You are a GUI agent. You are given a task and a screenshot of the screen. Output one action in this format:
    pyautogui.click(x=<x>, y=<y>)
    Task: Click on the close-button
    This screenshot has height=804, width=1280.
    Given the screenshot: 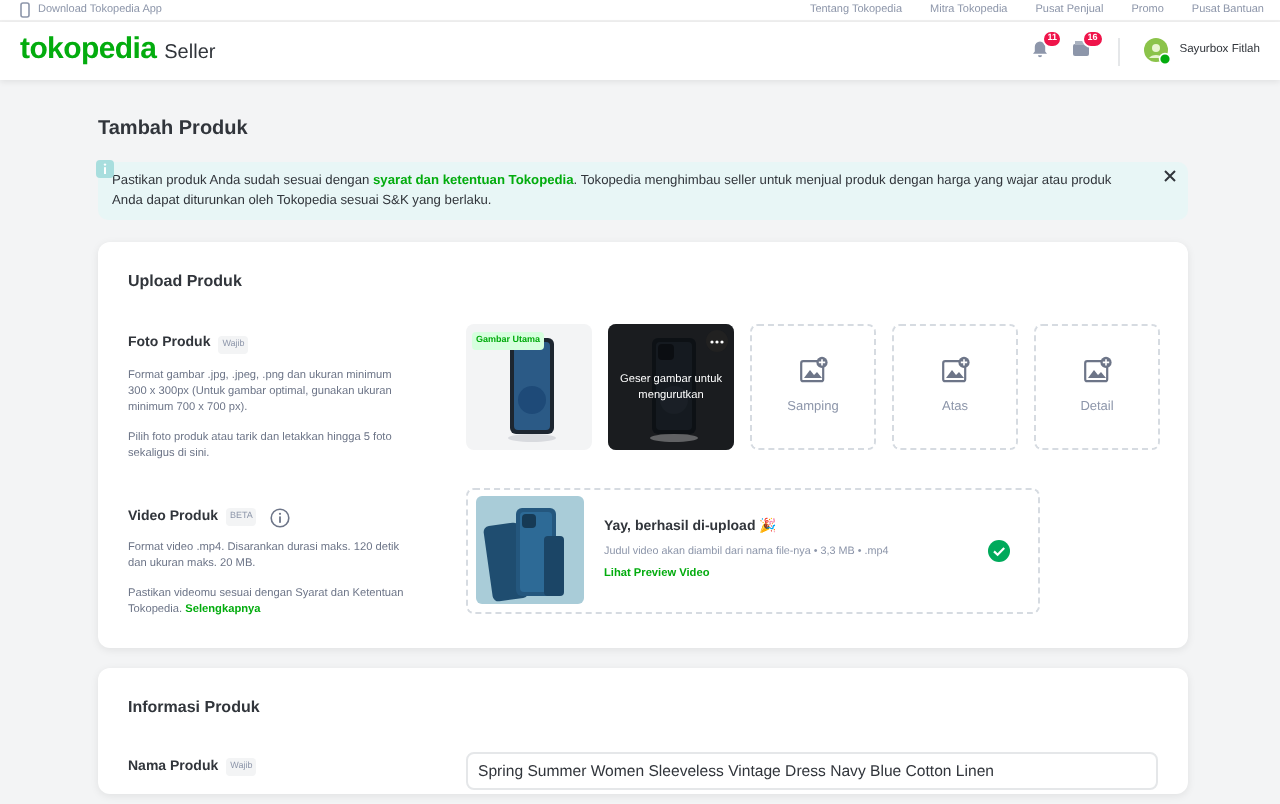 What is the action you would take?
    pyautogui.click(x=1170, y=176)
    